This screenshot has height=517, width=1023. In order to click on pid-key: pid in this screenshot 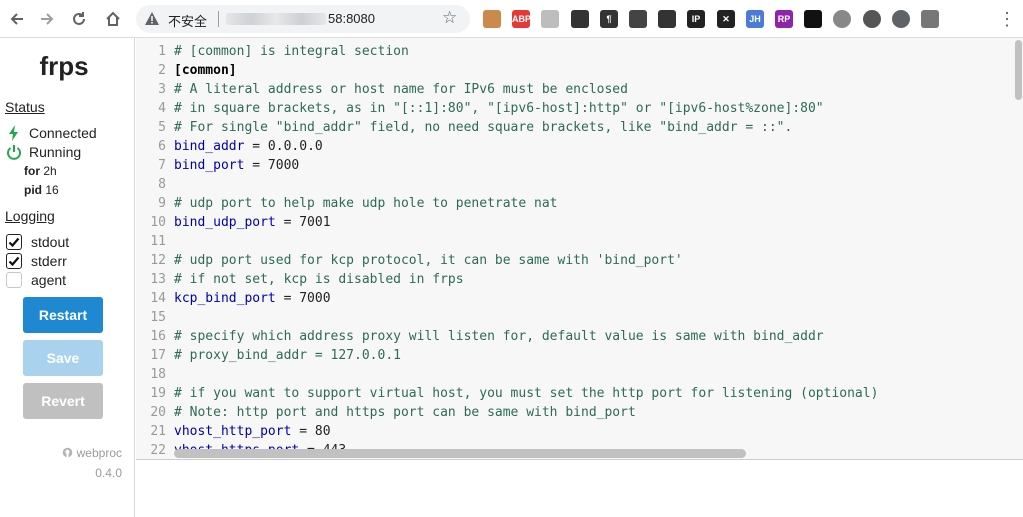, I will do `click(33, 190)`.